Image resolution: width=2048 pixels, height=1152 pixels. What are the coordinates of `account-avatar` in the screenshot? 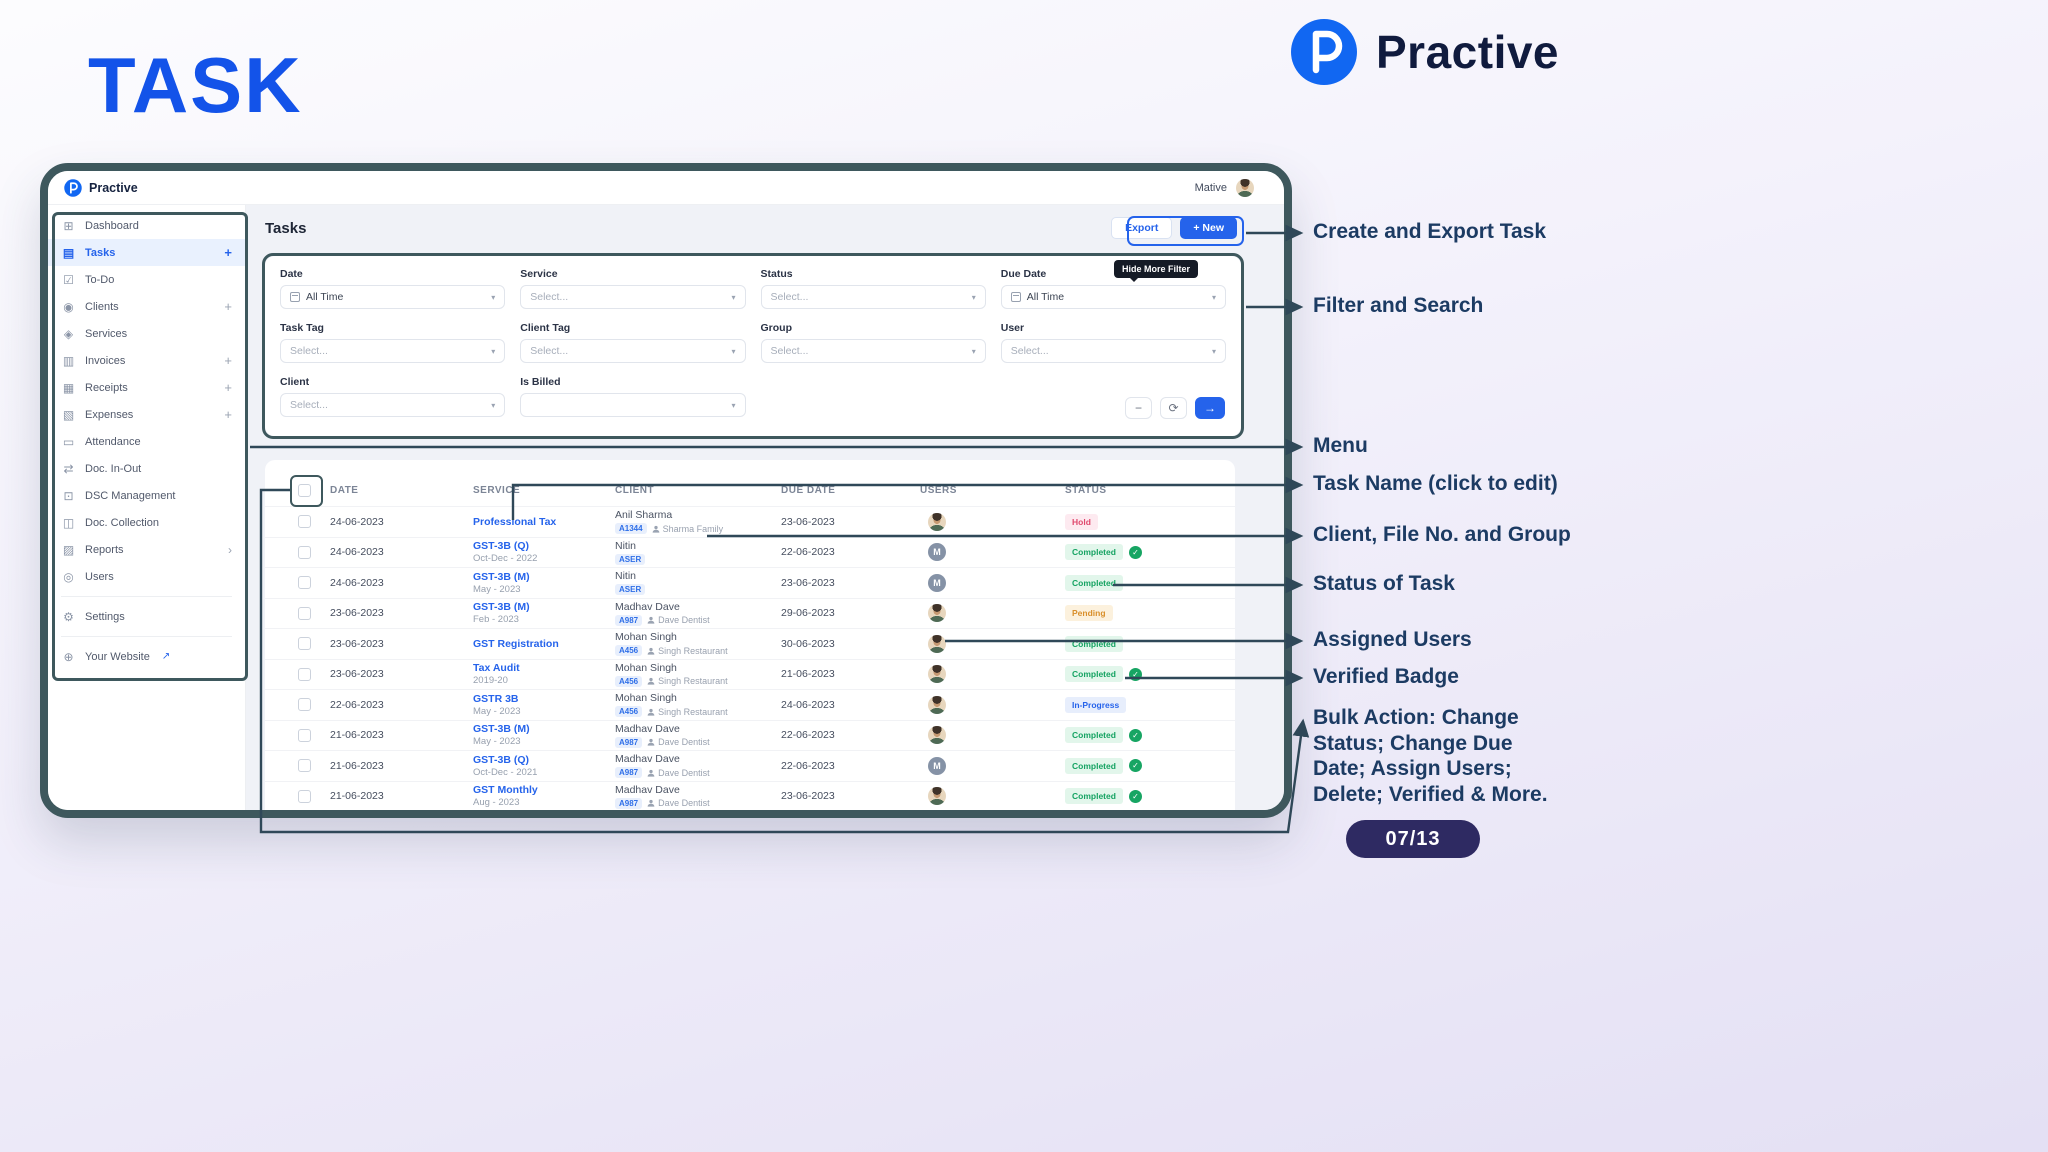 It's located at (1245, 187).